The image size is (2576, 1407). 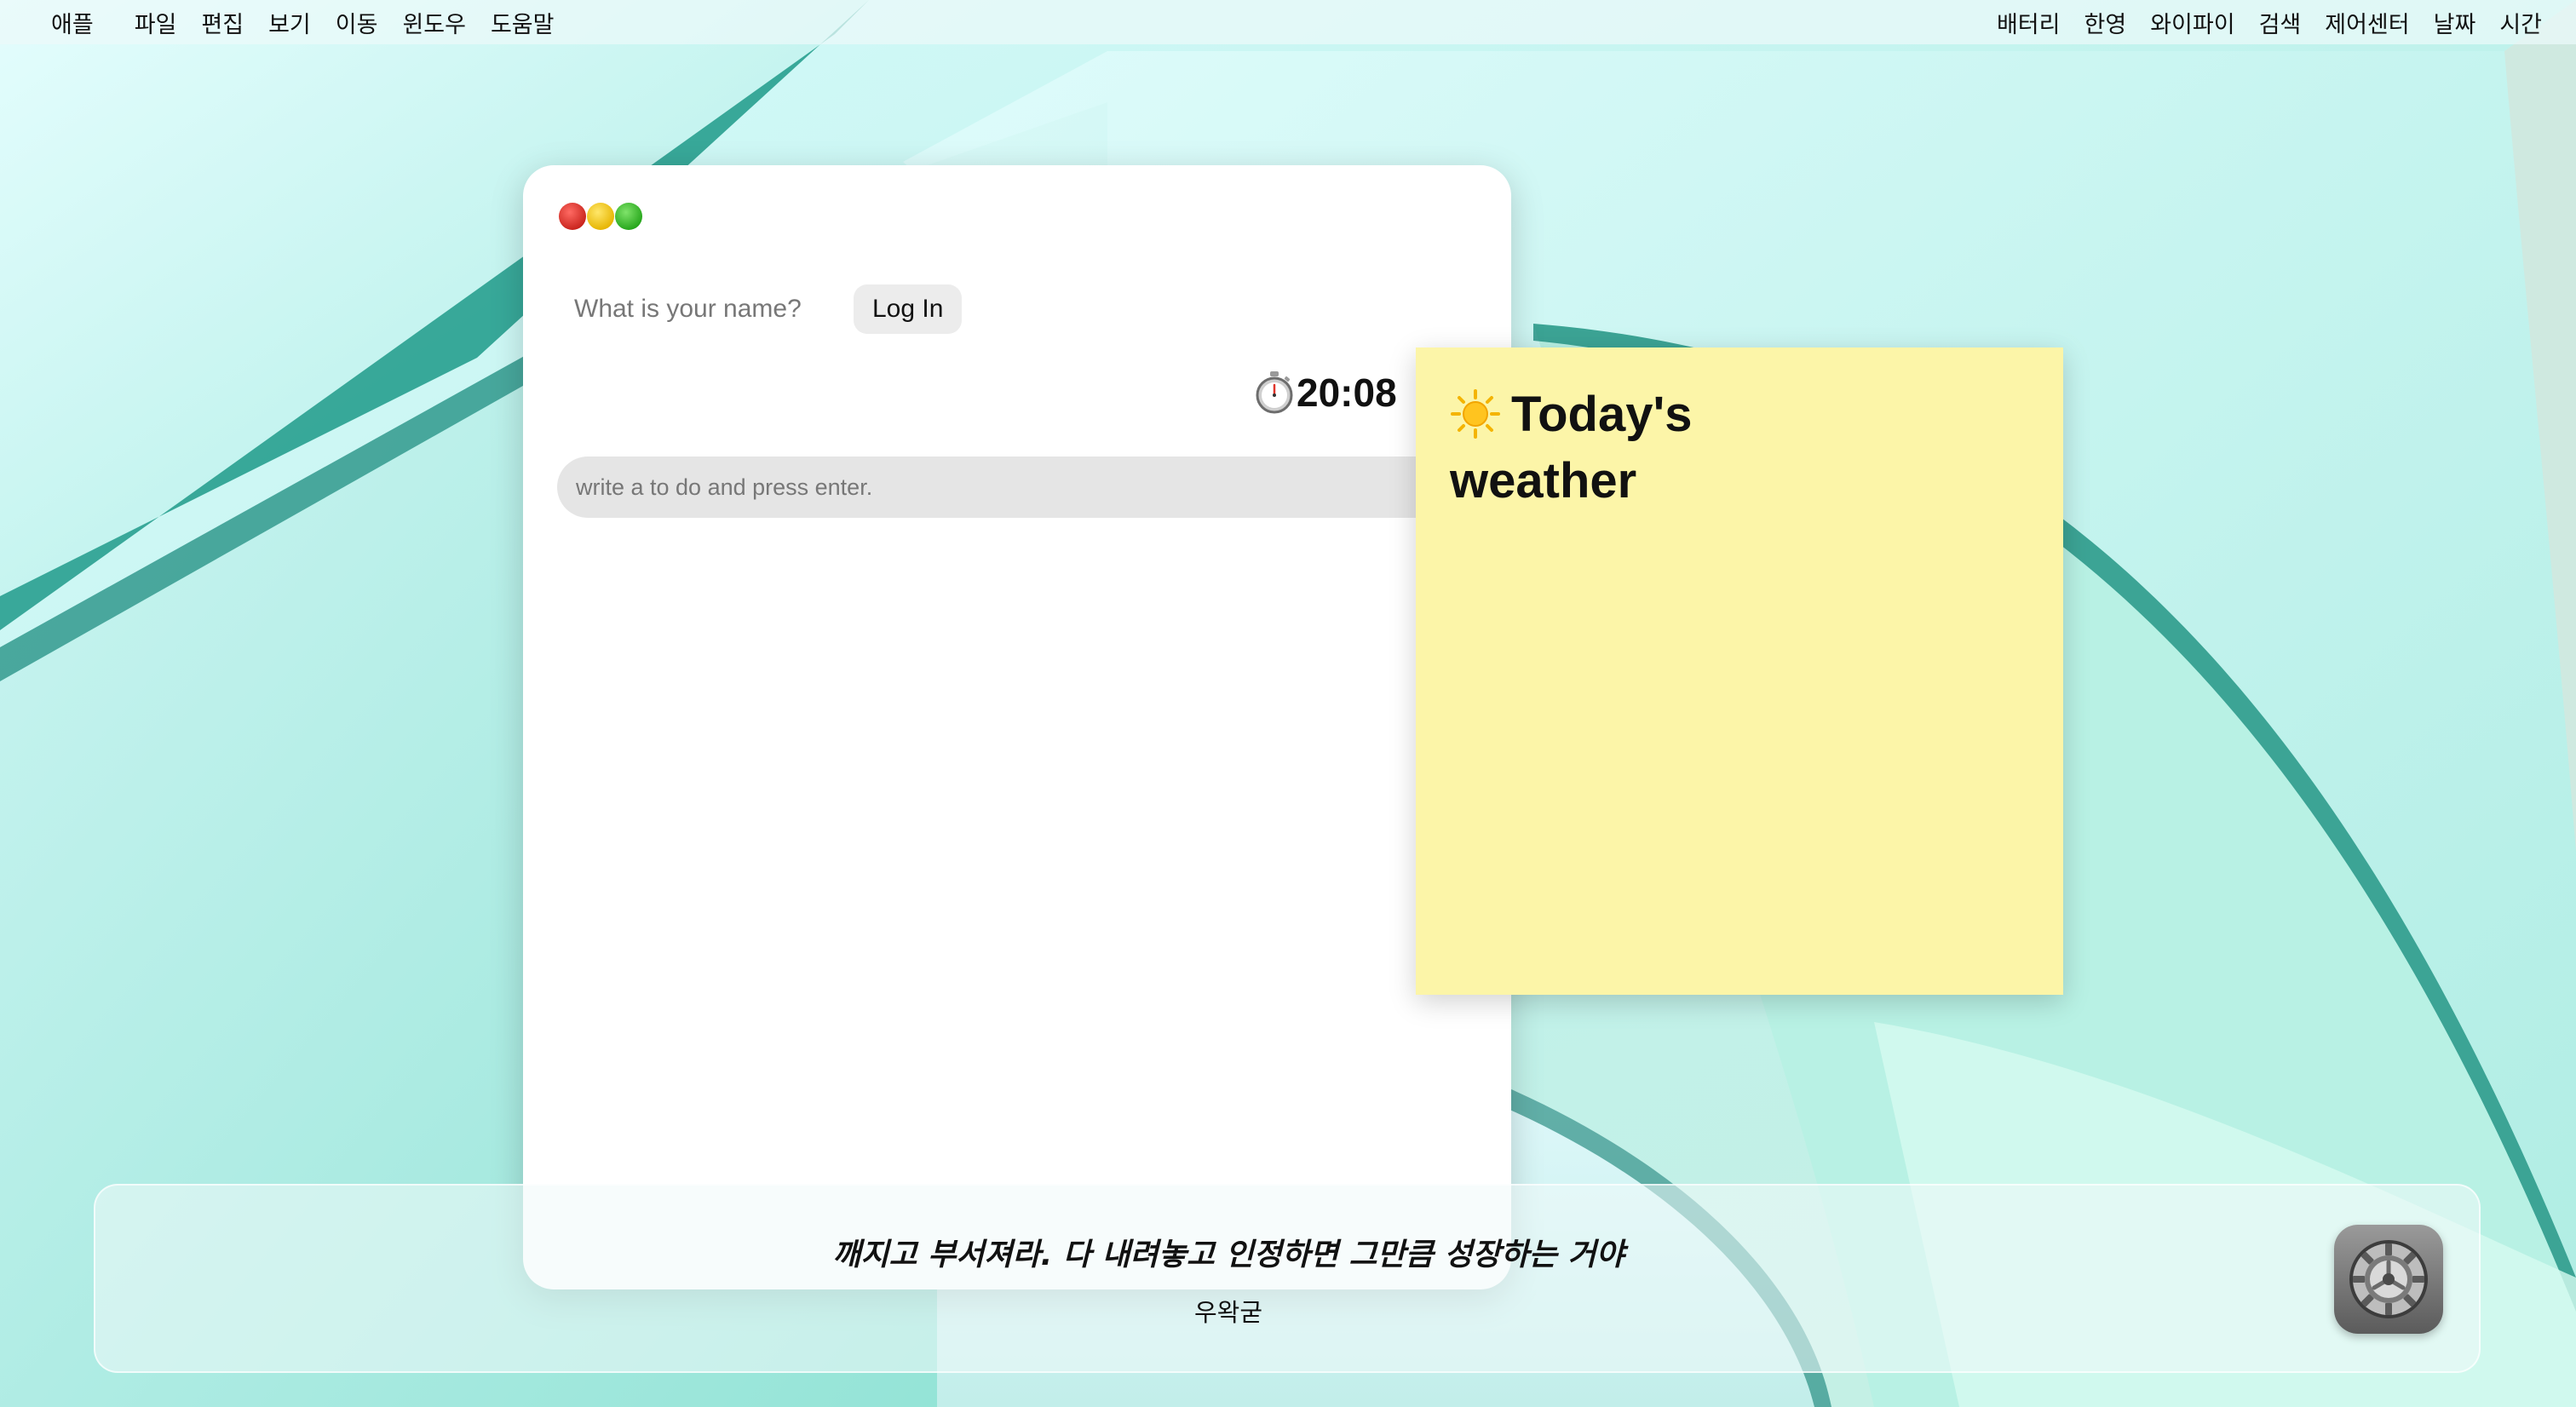 I want to click on quote-text: 깨지고 부서져라. 다 내려놓고 인정하면 그만큼 성장하는 거야, so click(x=1228, y=1255).